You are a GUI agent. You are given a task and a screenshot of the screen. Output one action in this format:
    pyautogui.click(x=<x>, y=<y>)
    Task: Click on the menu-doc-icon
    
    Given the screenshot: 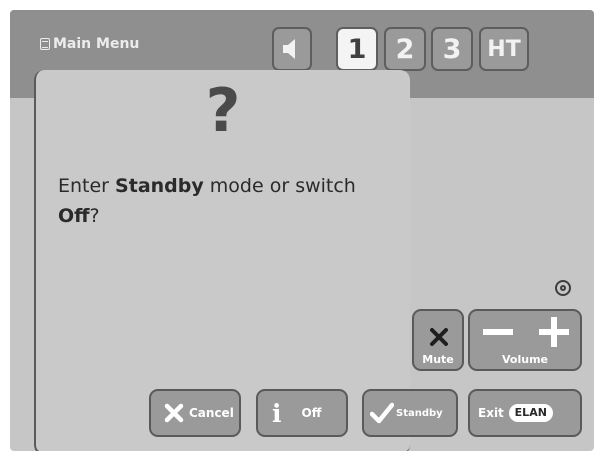 What is the action you would take?
    pyautogui.click(x=45, y=44)
    